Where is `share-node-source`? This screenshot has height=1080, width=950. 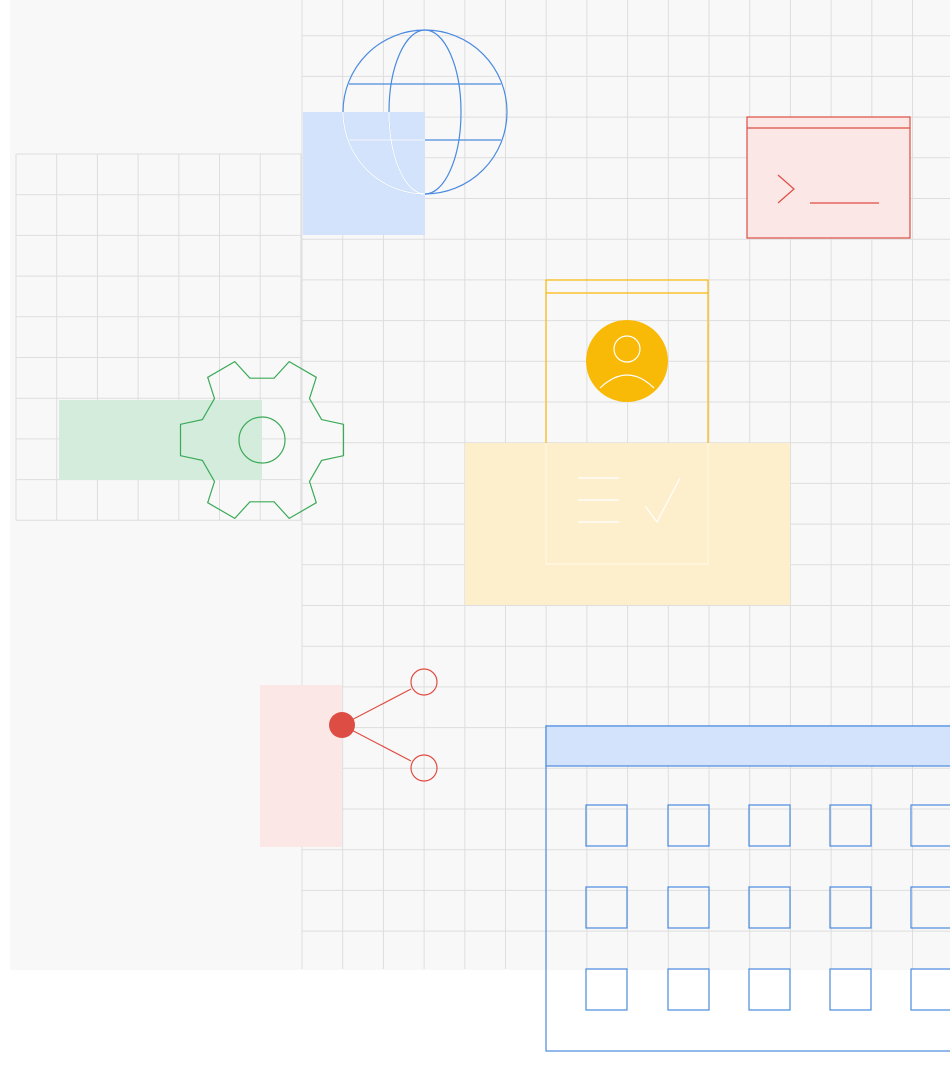 share-node-source is located at coordinates (342, 725).